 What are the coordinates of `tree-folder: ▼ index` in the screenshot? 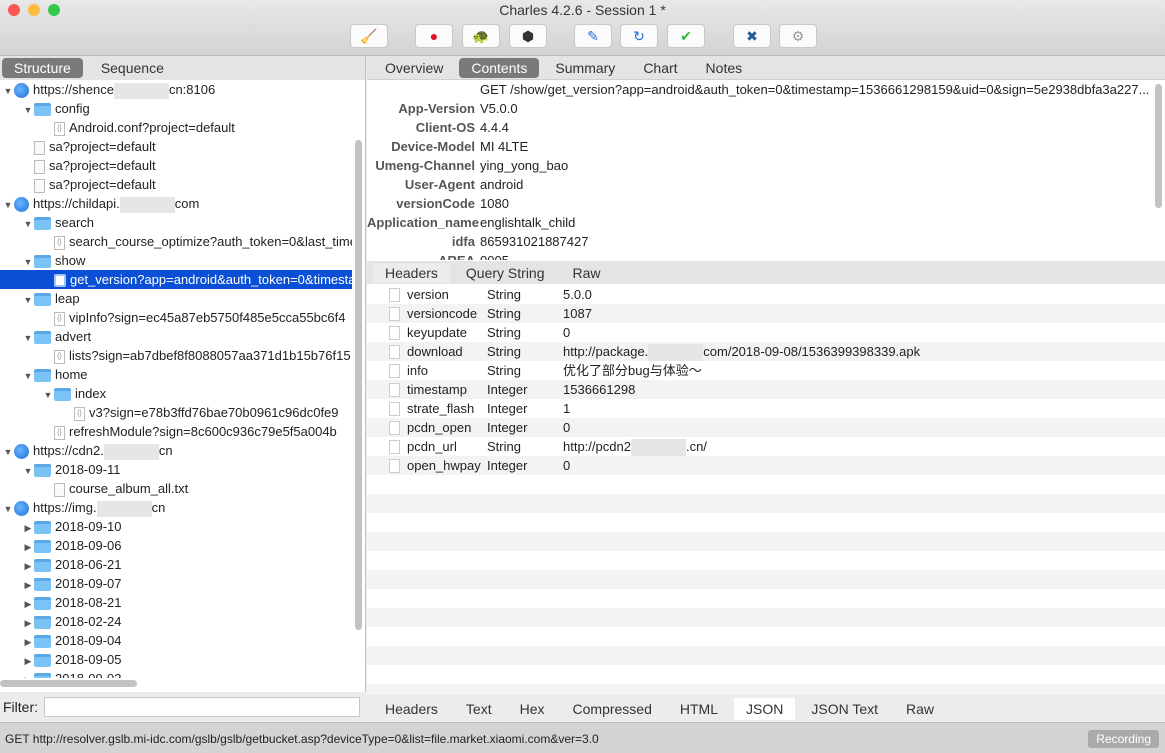 It's located at (176, 393).